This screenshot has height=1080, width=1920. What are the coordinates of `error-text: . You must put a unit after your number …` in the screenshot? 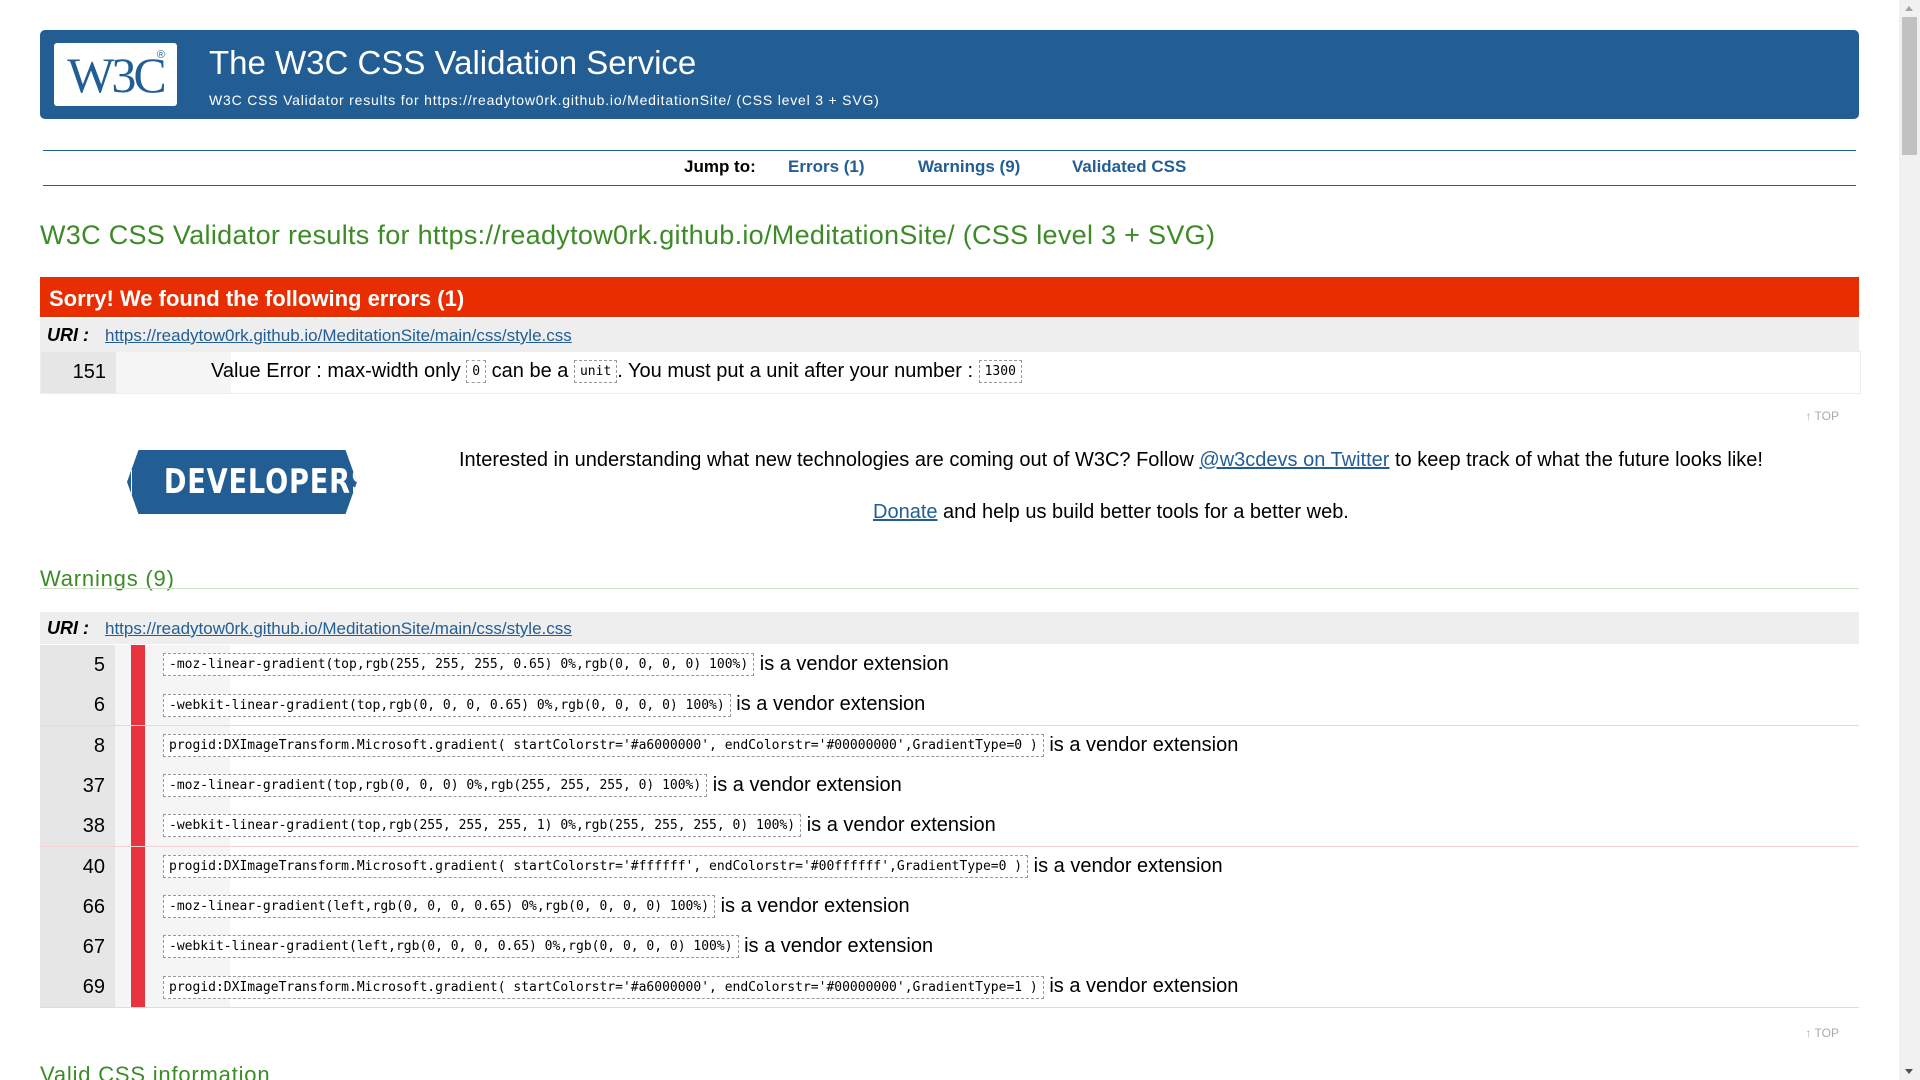 It's located at (795, 371).